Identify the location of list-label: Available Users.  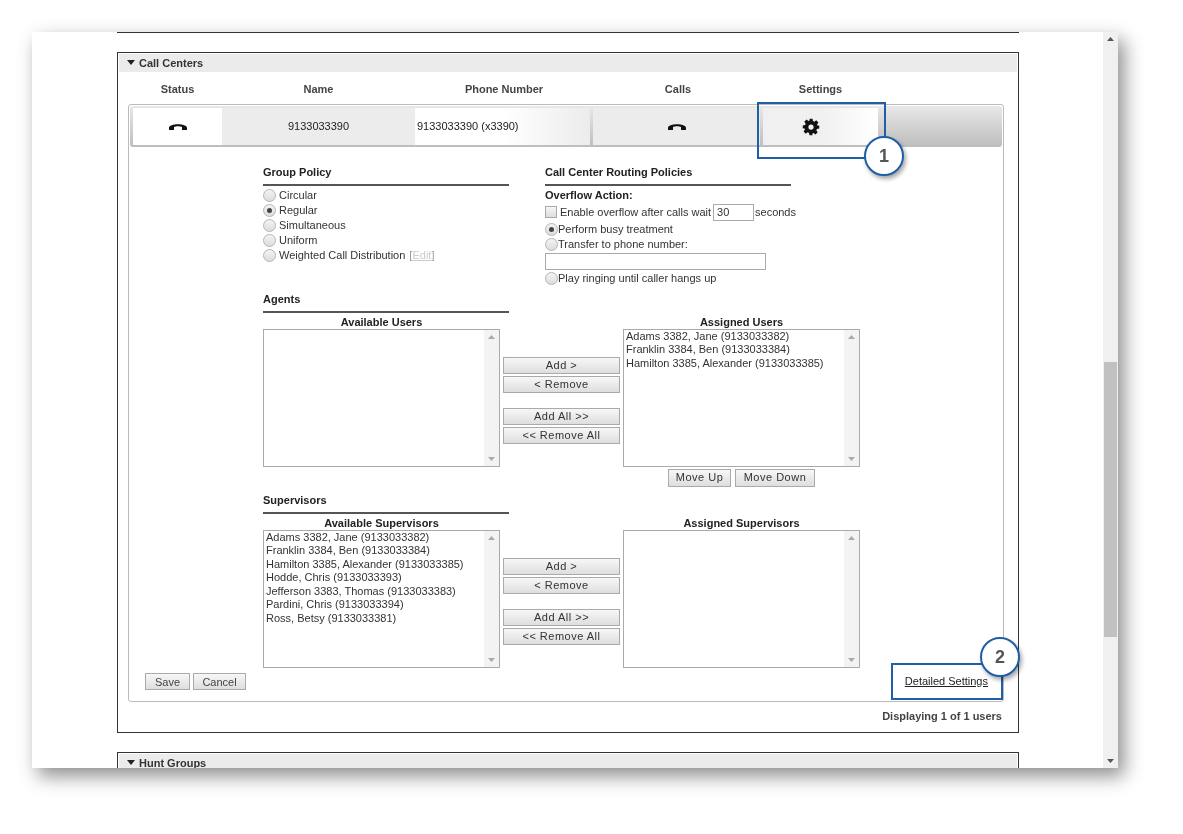
(381, 321).